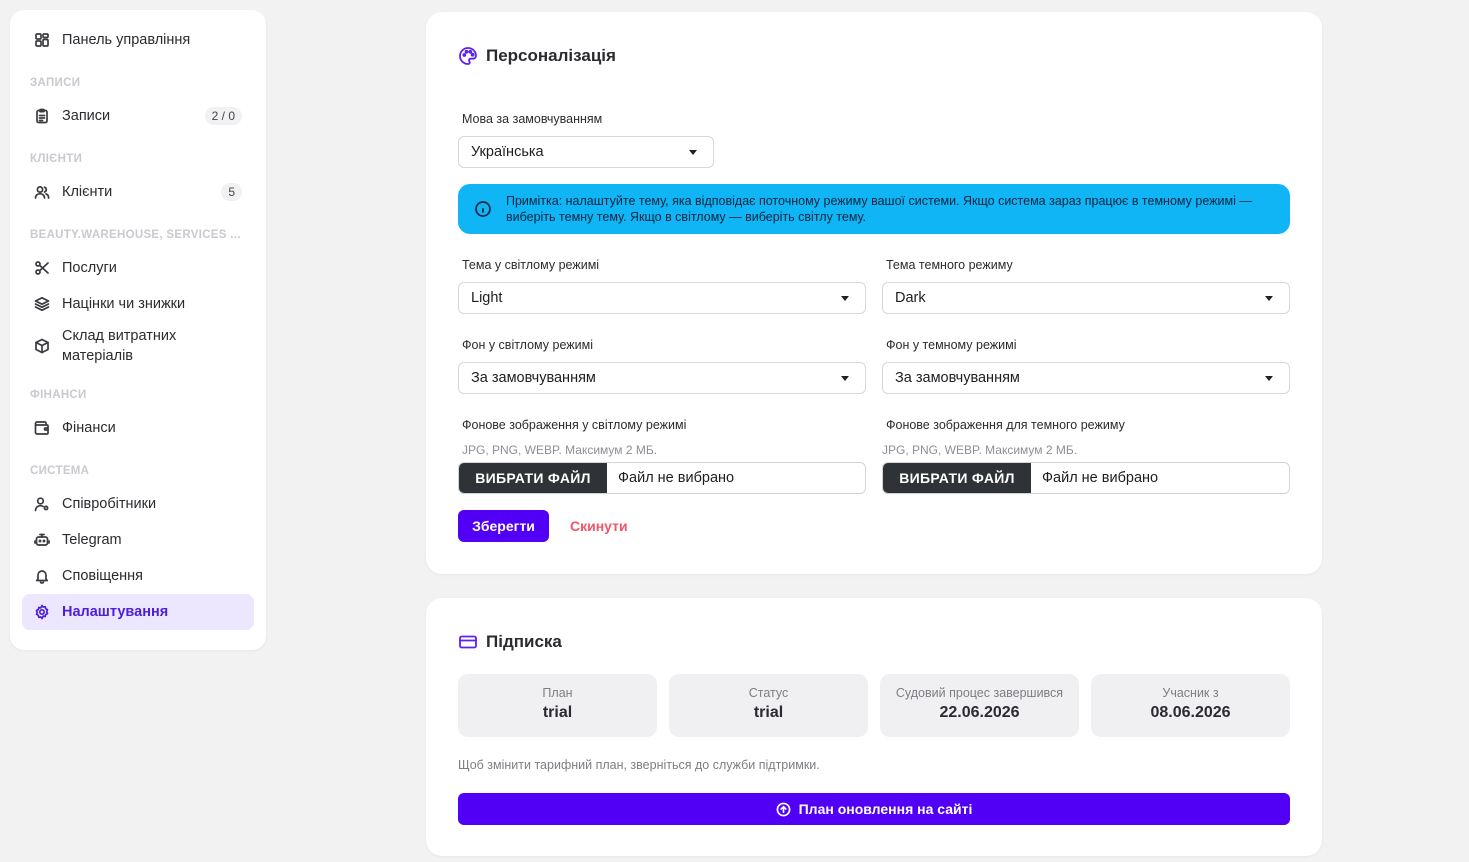 The width and height of the screenshot is (1469, 862). I want to click on clipboard-icon, so click(42, 116).